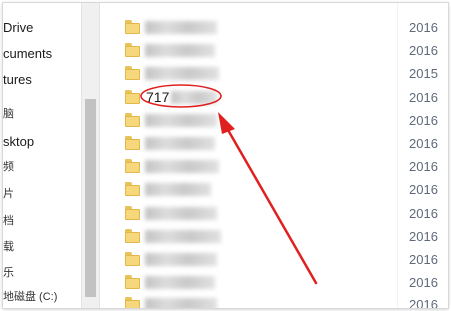 This screenshot has height=311, width=451. I want to click on nav-item-downloads: 载, so click(8, 247).